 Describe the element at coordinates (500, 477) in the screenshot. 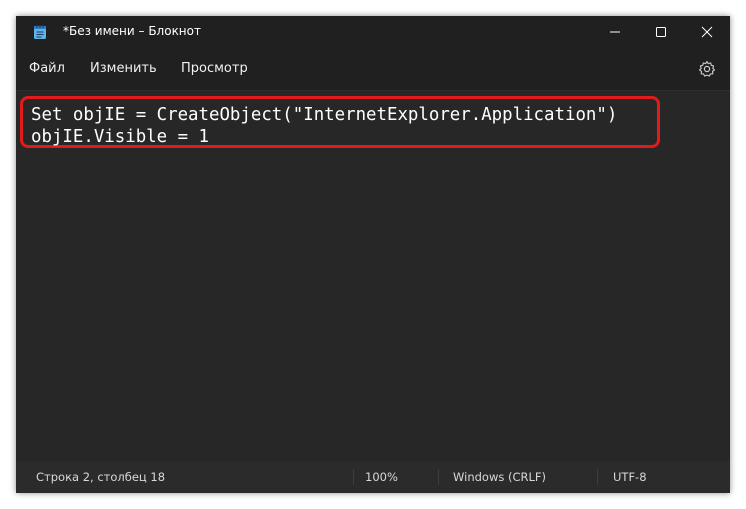

I see `line-ending: Windows (CRLF)` at that location.